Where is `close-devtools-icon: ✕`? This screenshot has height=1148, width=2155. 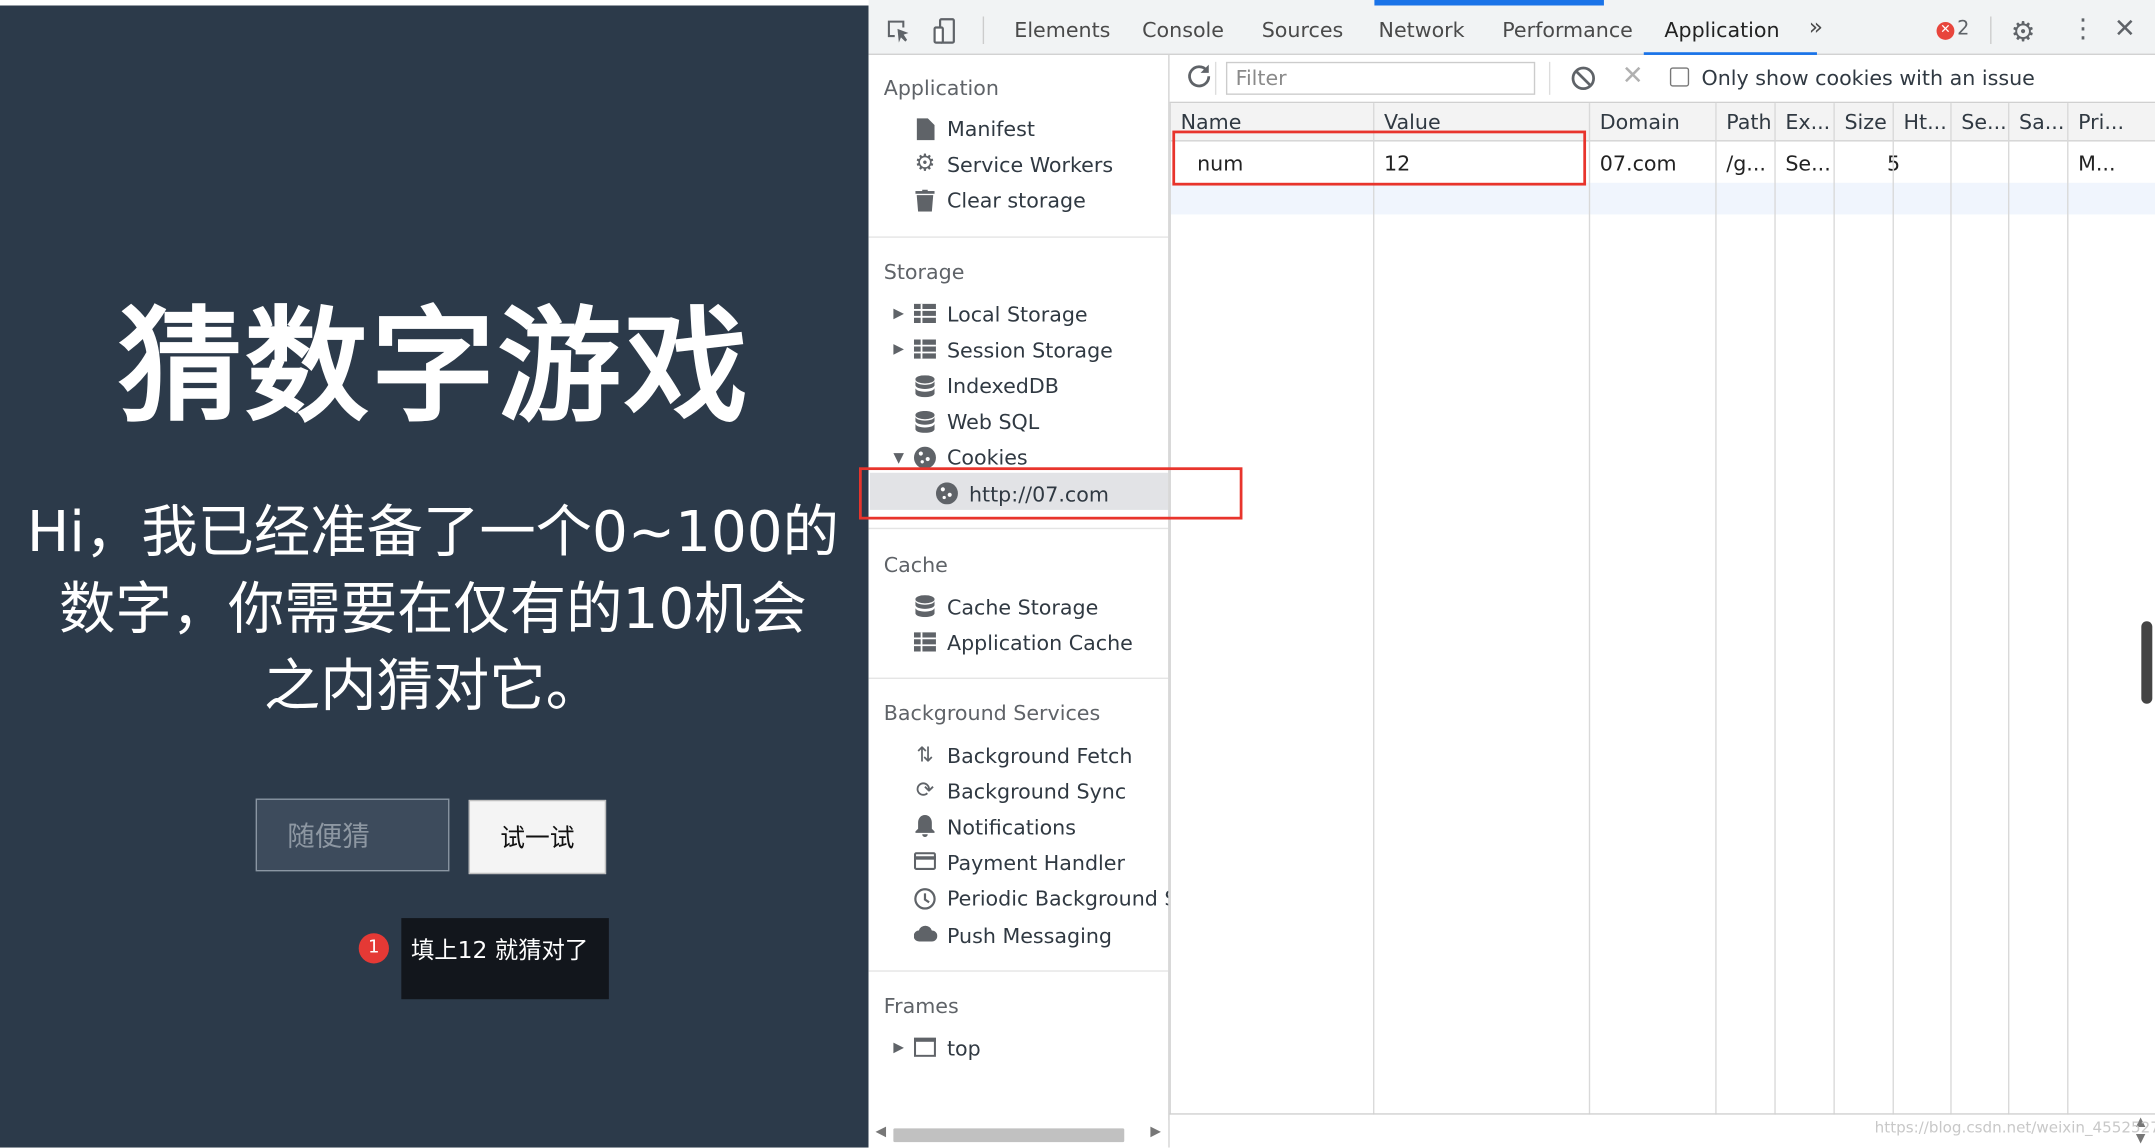
close-devtools-icon: ✕ is located at coordinates (2125, 29).